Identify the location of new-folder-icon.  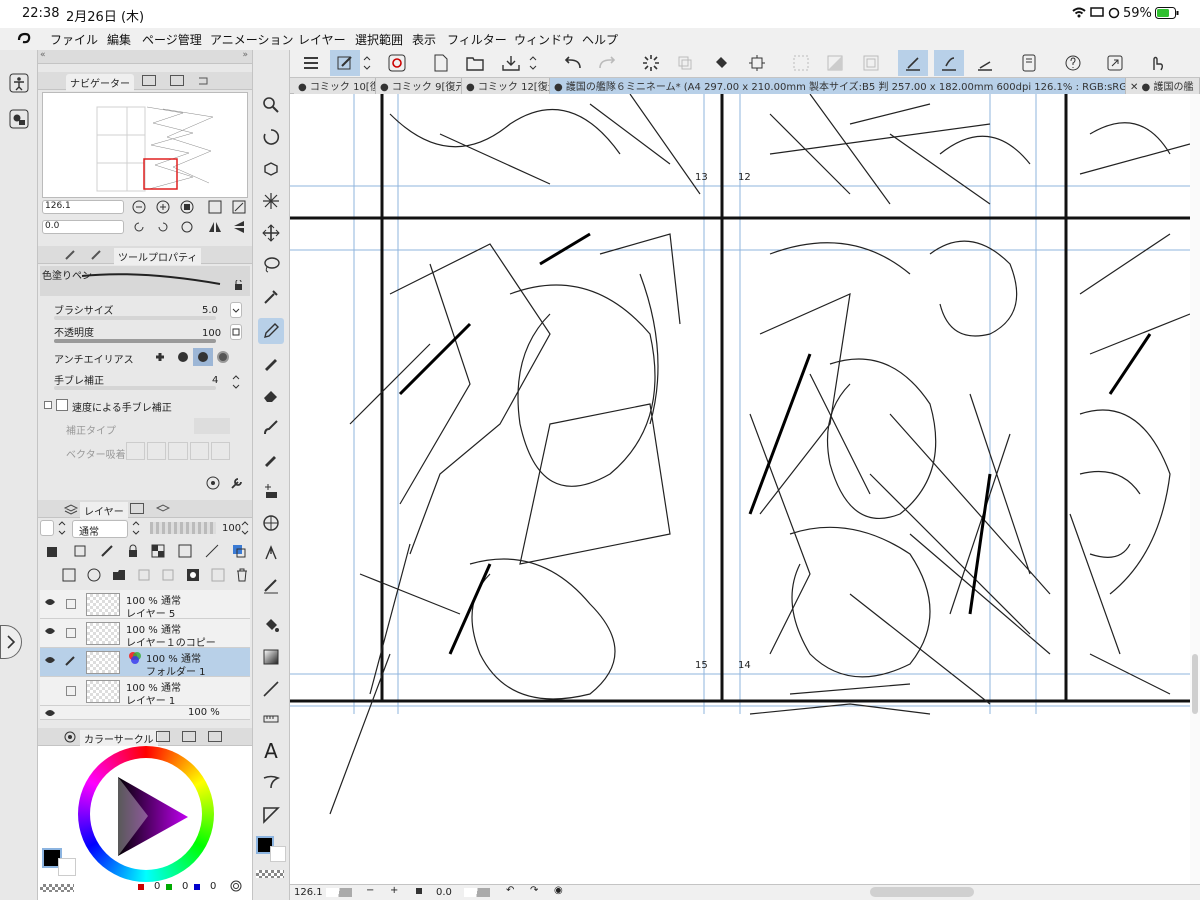
(119, 576).